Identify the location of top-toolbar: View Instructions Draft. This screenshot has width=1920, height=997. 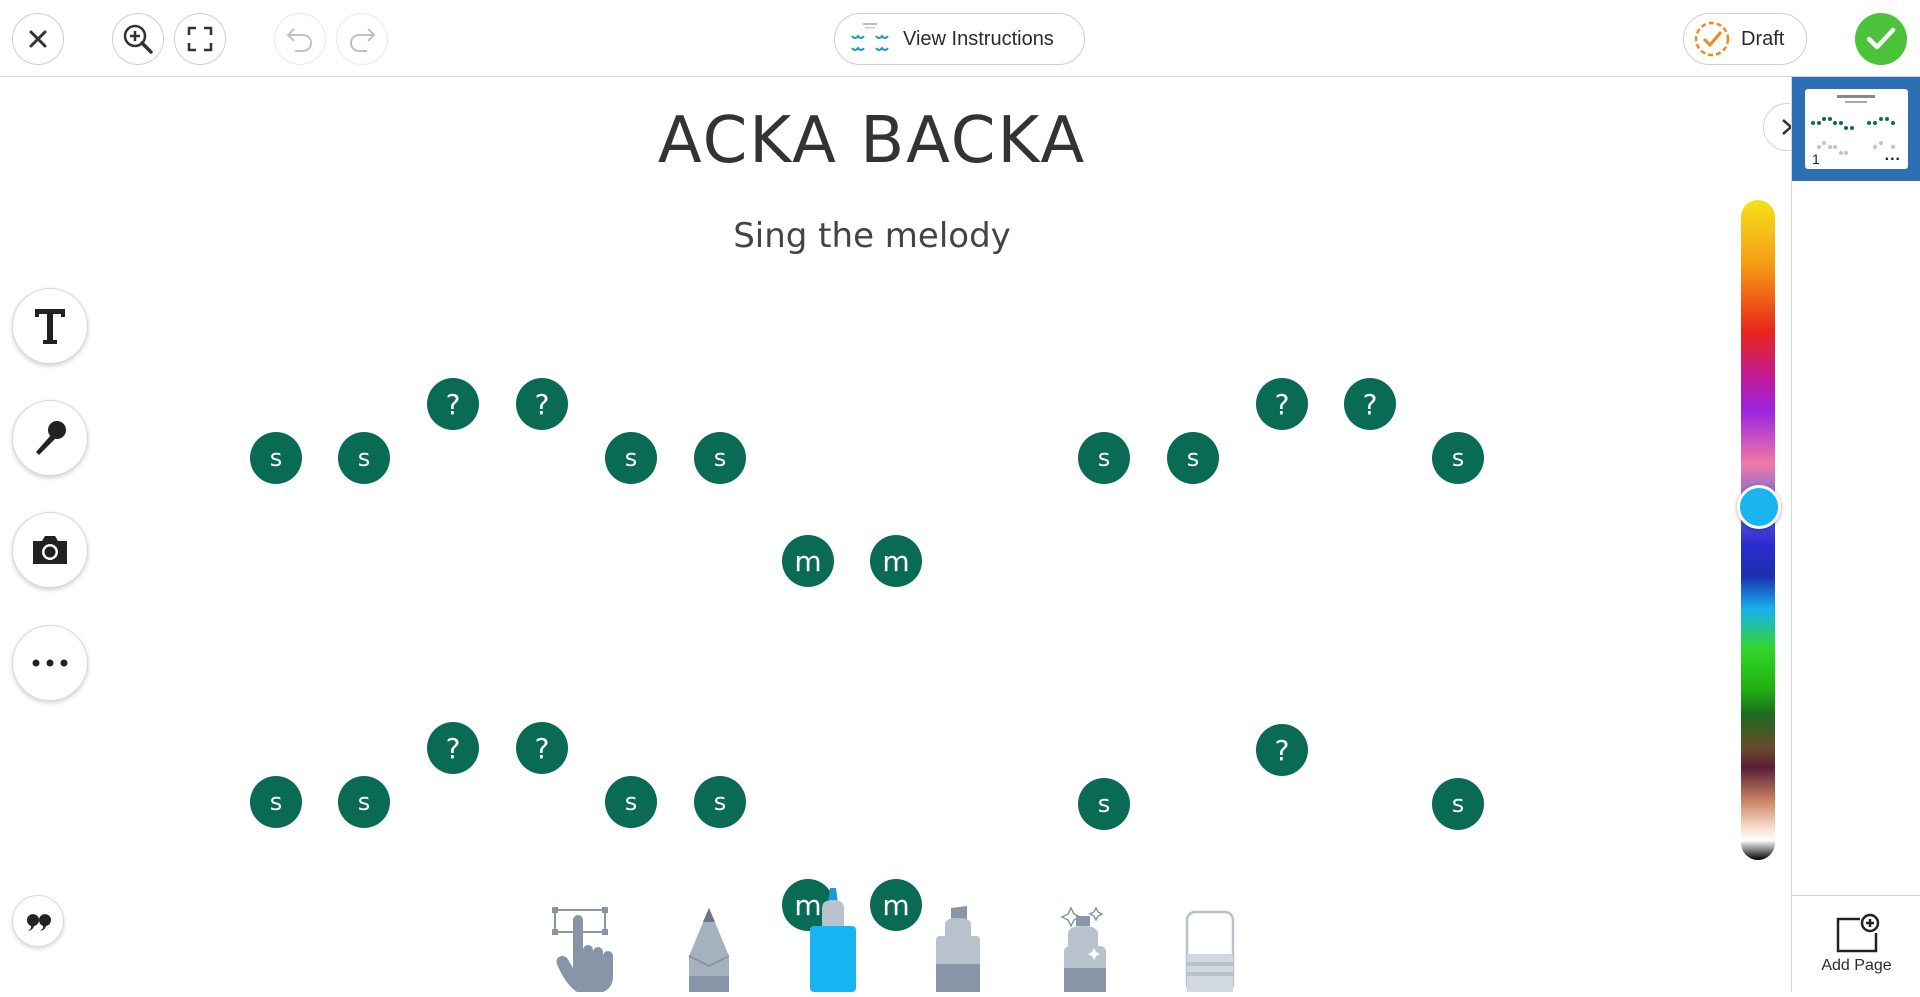
(960, 38).